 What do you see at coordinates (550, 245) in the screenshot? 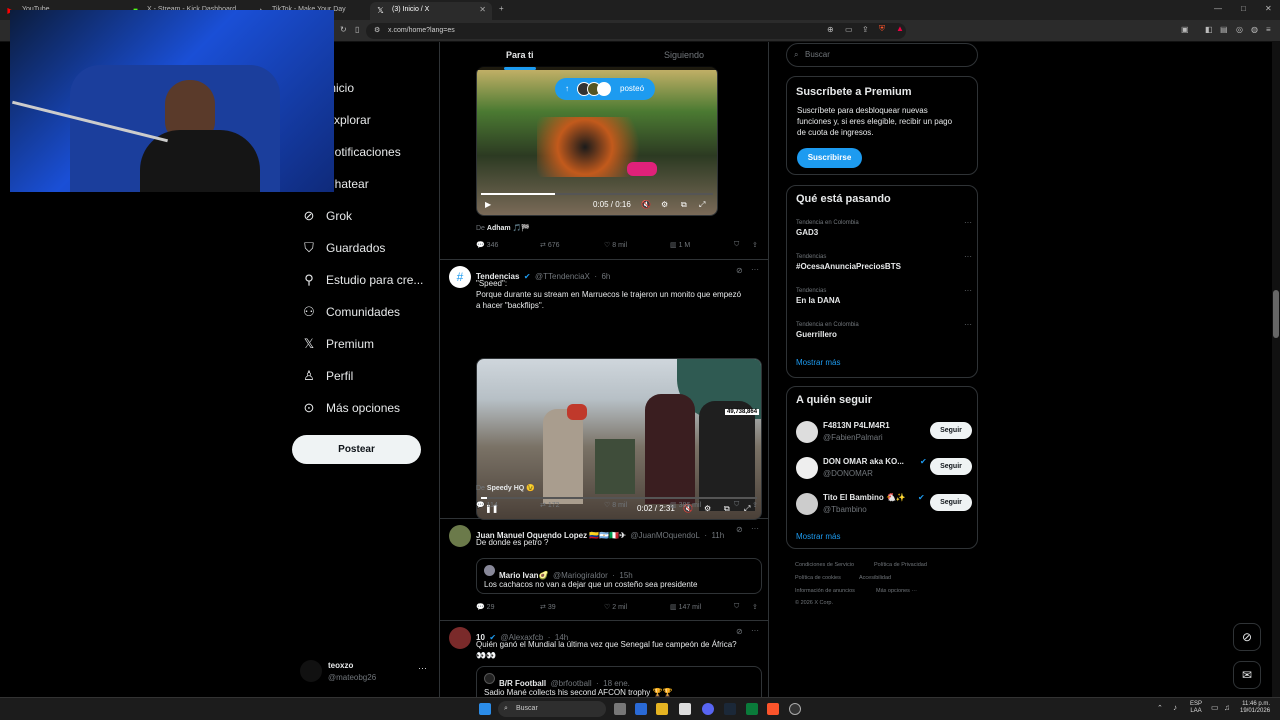
I see `retweet-button: ⇄ 676` at bounding box center [550, 245].